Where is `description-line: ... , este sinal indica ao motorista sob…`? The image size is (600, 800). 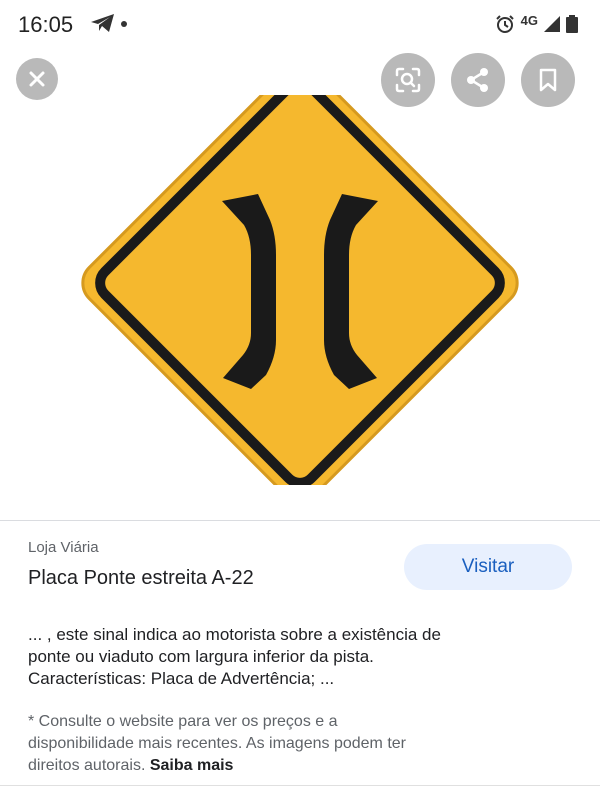 description-line: ... , este sinal indica ao motorista sob… is located at coordinates (234, 634).